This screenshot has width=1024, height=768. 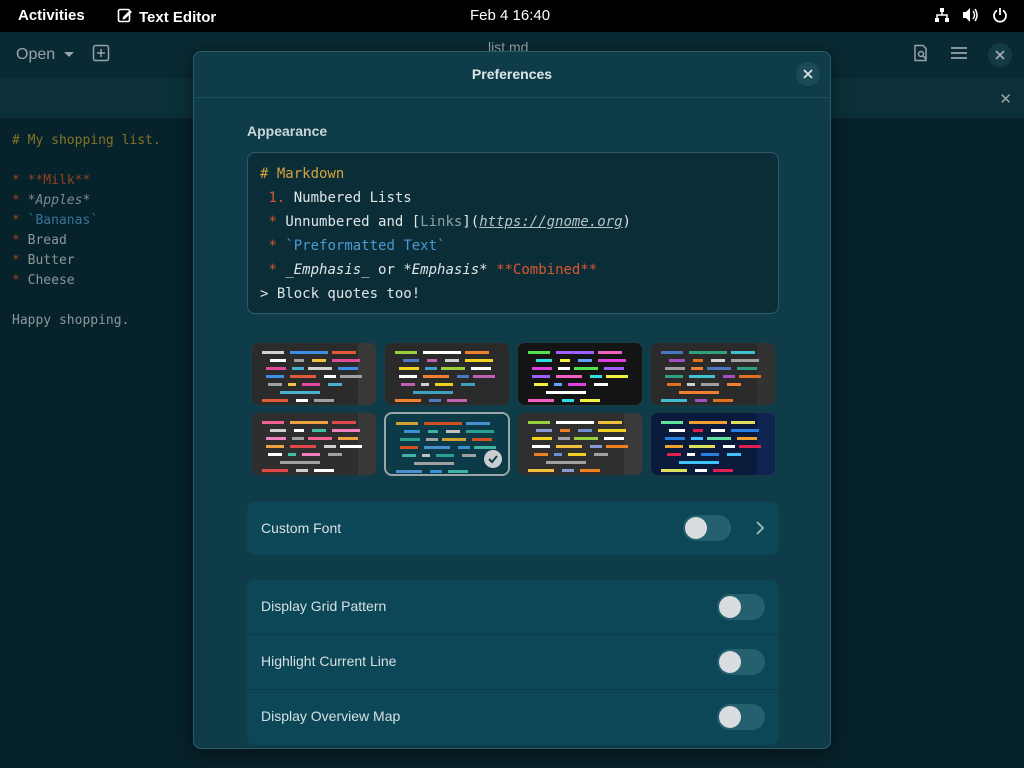 I want to click on preview-line: * _Emphasis_ or *Emphasis* **Combined**, so click(x=433, y=270).